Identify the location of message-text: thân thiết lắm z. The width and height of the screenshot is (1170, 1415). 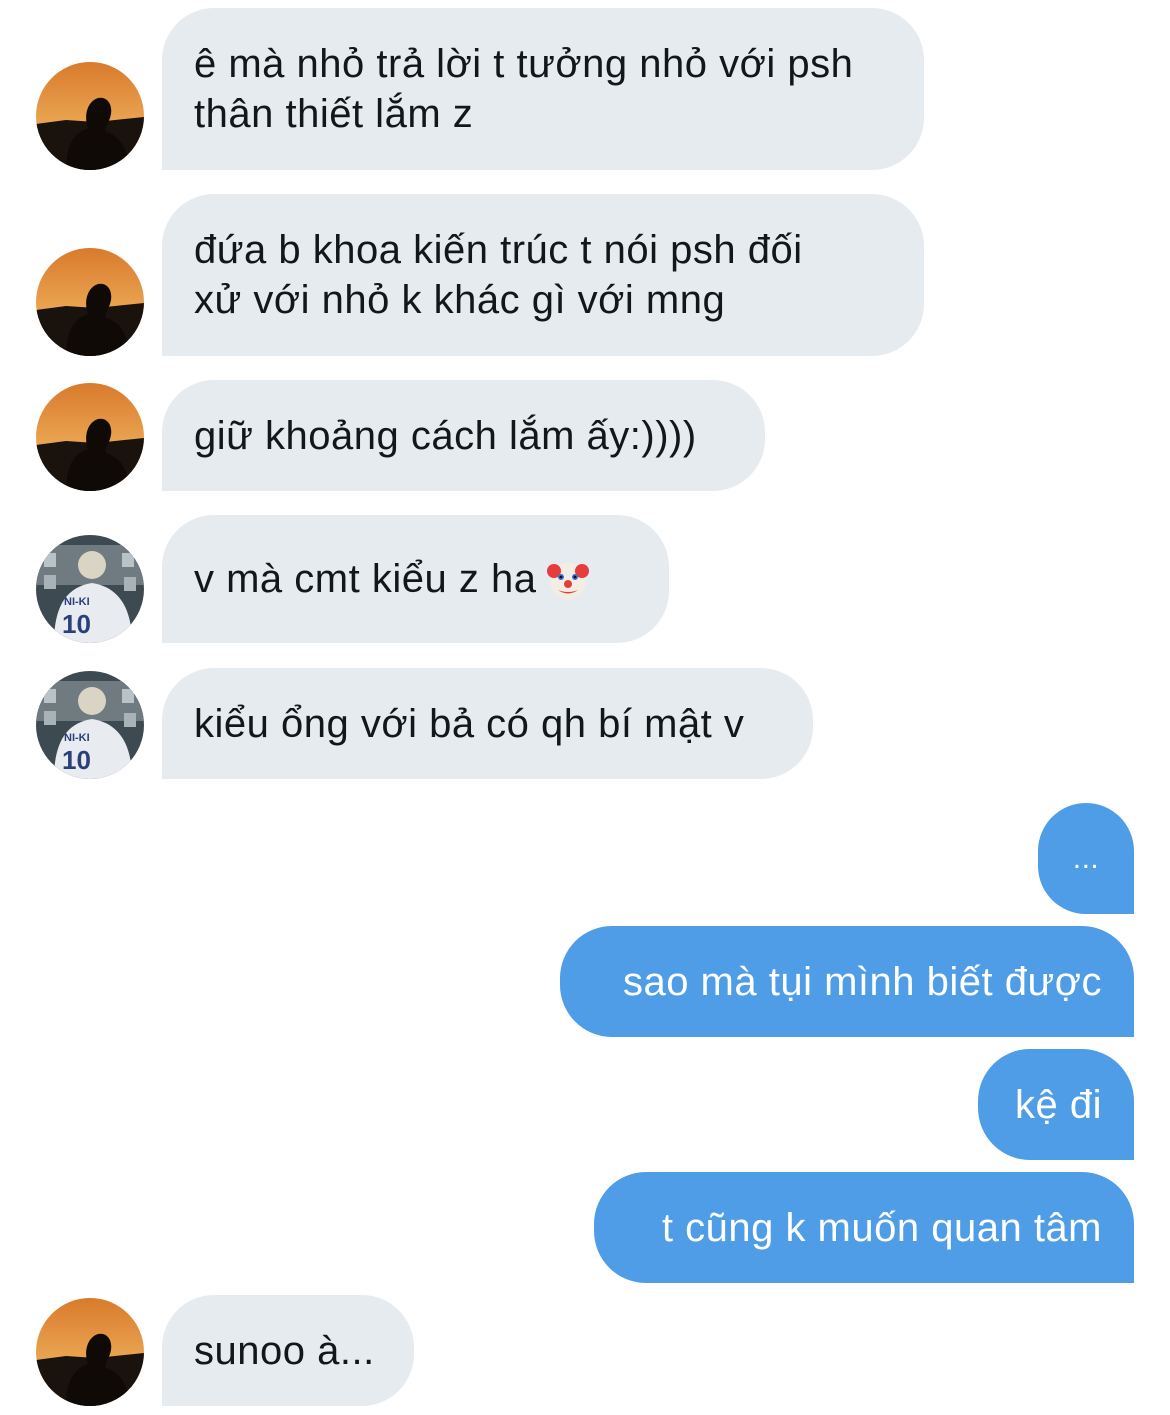
(334, 114).